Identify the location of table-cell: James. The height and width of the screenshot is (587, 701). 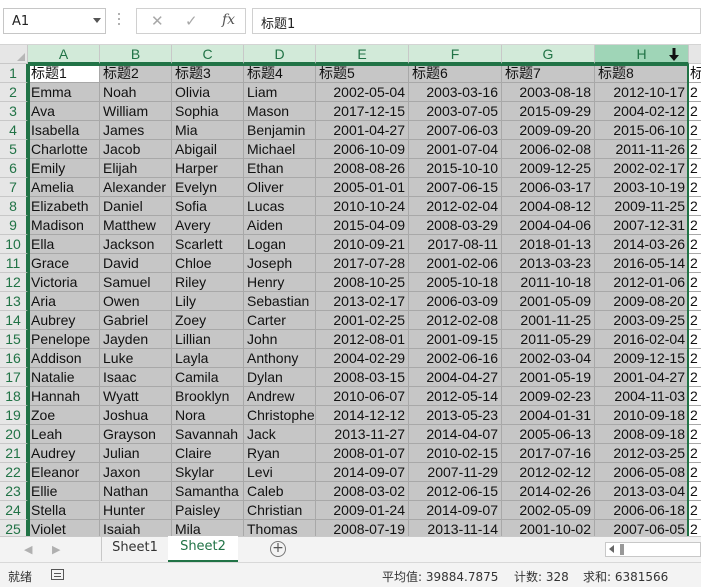
(136, 130).